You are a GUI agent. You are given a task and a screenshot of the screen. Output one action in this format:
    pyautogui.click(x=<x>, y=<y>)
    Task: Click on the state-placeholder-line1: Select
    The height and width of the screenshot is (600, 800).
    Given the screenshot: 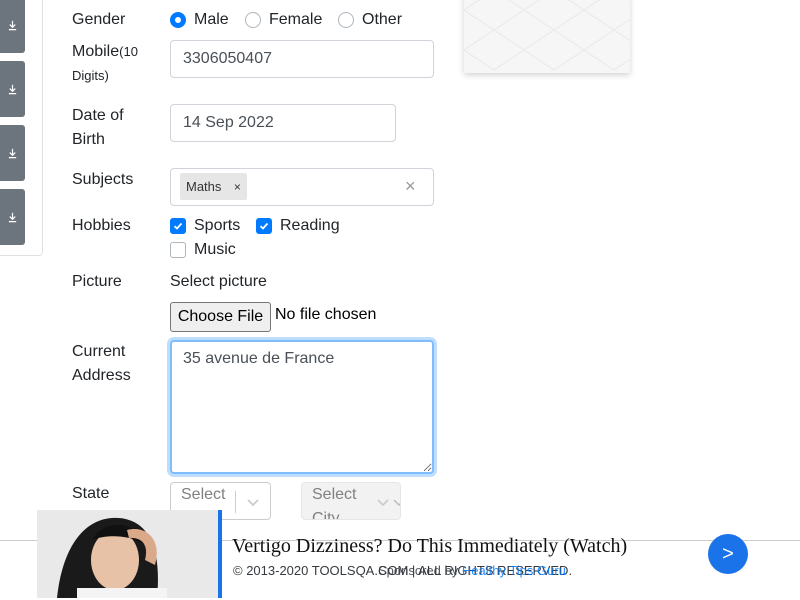 What is the action you would take?
    pyautogui.click(x=203, y=494)
    